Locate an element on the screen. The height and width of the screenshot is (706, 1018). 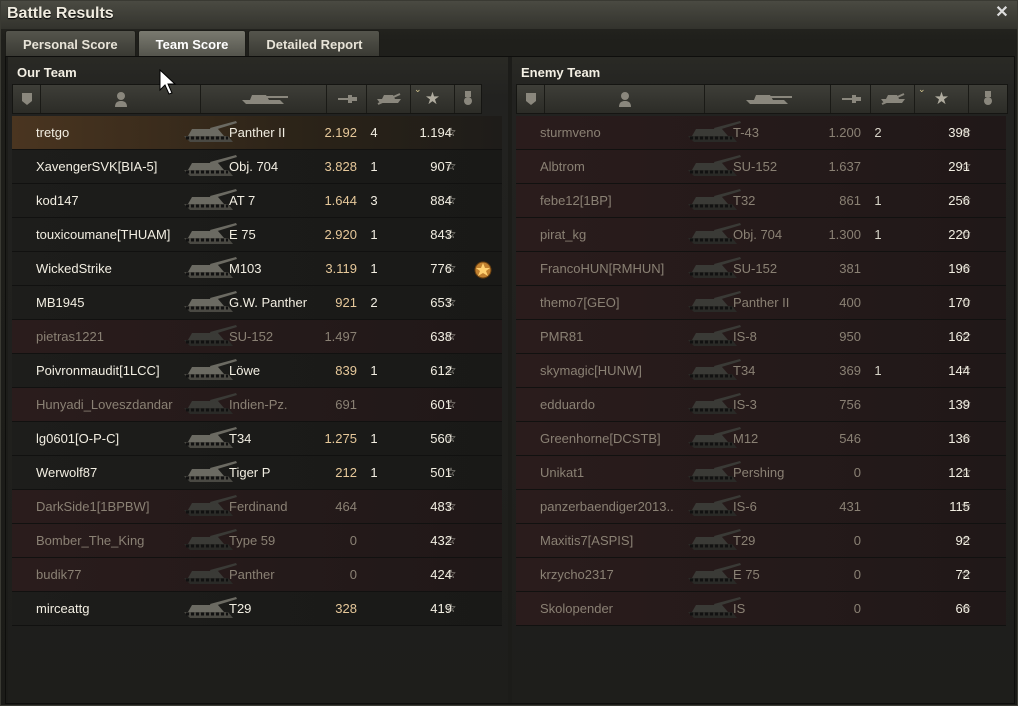
our-team-title: Our Team is located at coordinates (47, 72).